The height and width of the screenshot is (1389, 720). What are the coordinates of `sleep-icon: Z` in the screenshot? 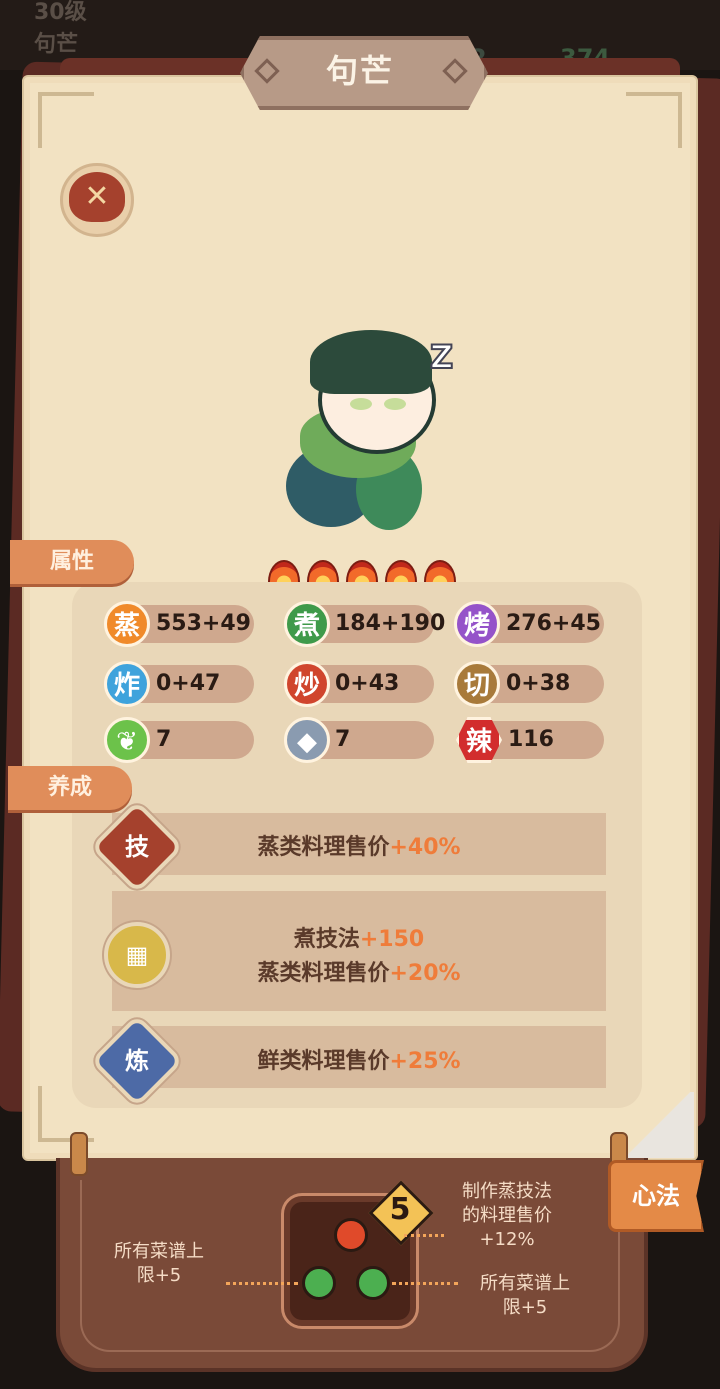 It's located at (441, 357).